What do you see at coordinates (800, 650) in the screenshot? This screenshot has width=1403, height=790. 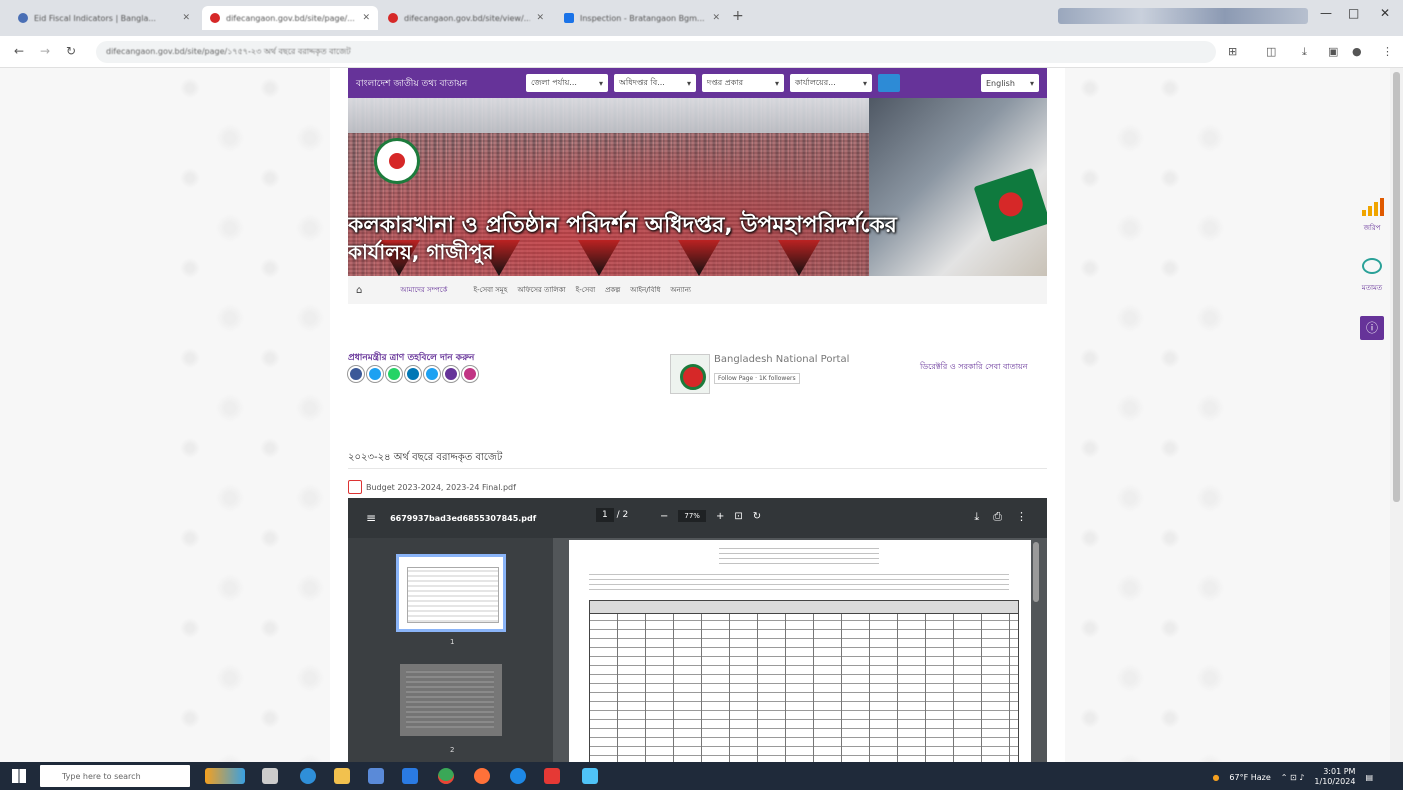 I see `pdf-document-pane` at bounding box center [800, 650].